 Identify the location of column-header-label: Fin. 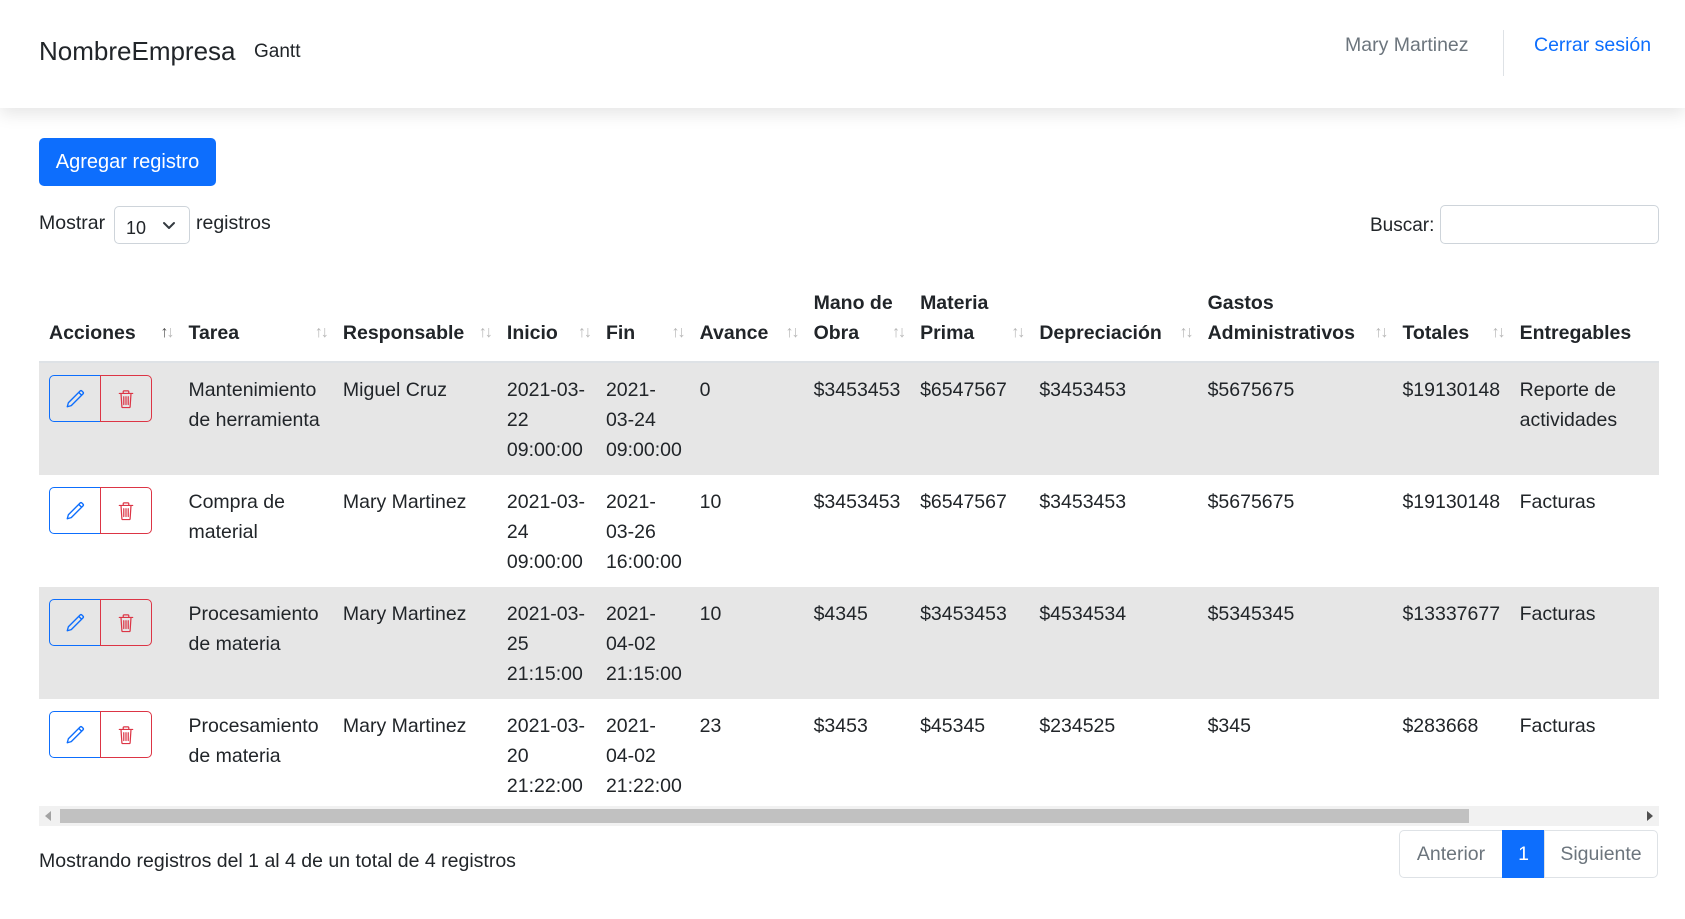
(620, 333).